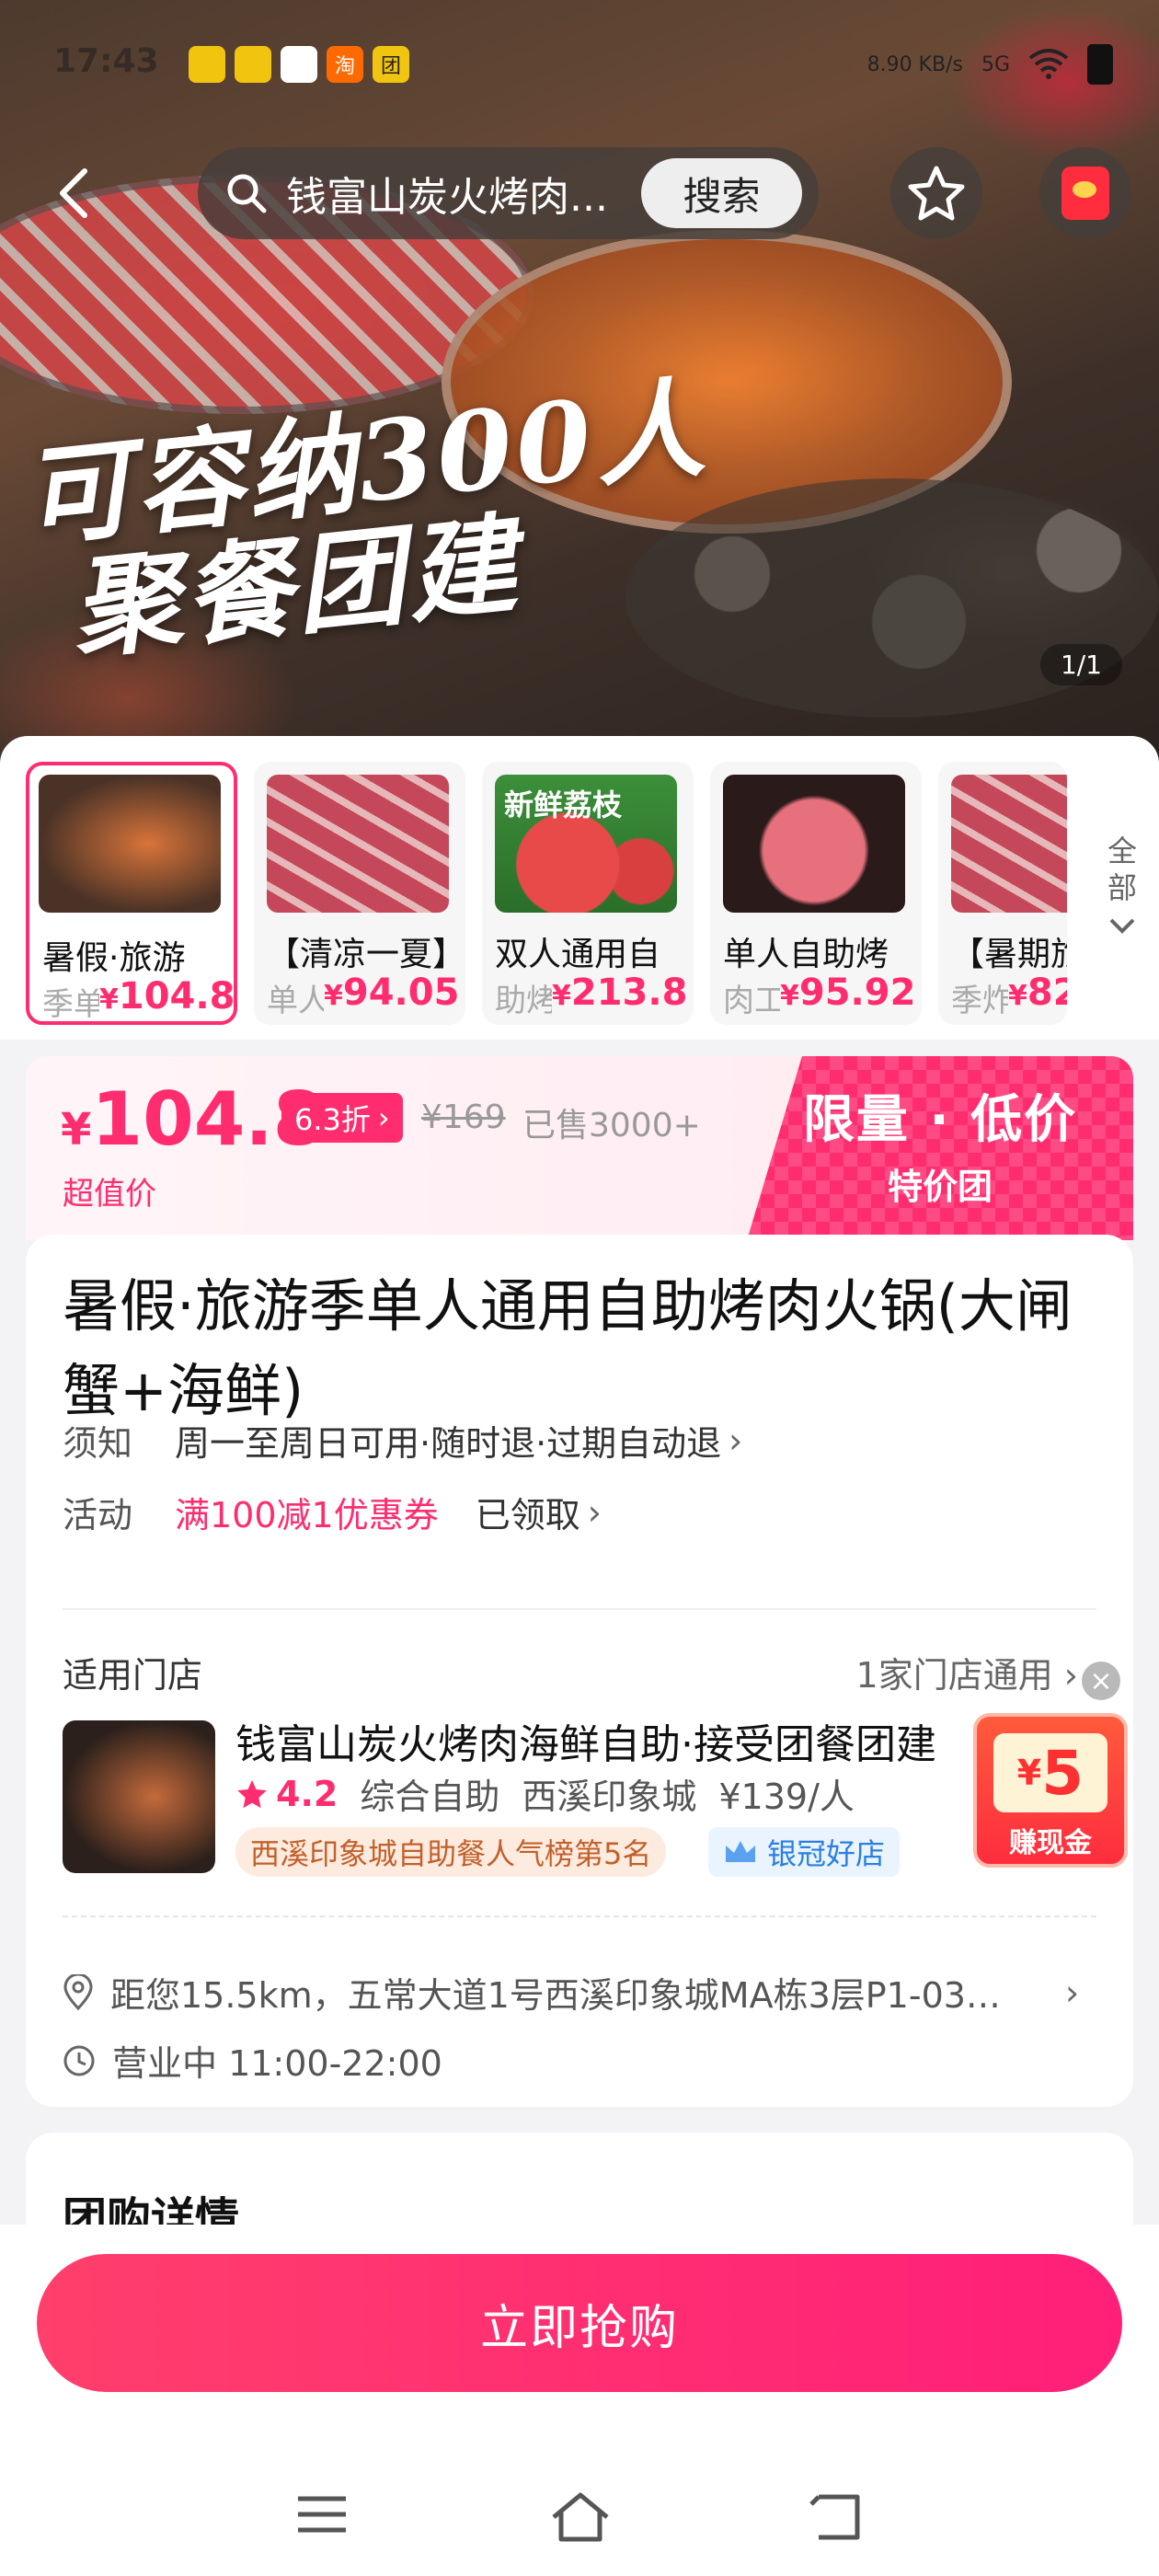  Describe the element at coordinates (139, 1796) in the screenshot. I see `store-image` at that location.